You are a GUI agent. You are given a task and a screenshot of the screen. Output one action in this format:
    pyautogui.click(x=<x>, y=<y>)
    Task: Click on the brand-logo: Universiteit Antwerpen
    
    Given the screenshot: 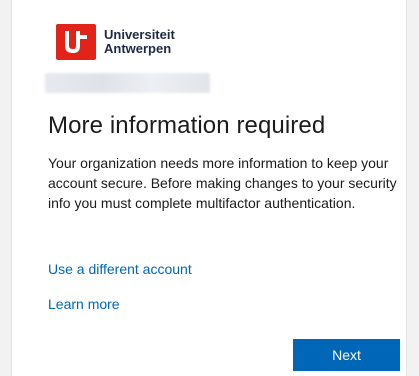 What is the action you would take?
    pyautogui.click(x=115, y=42)
    